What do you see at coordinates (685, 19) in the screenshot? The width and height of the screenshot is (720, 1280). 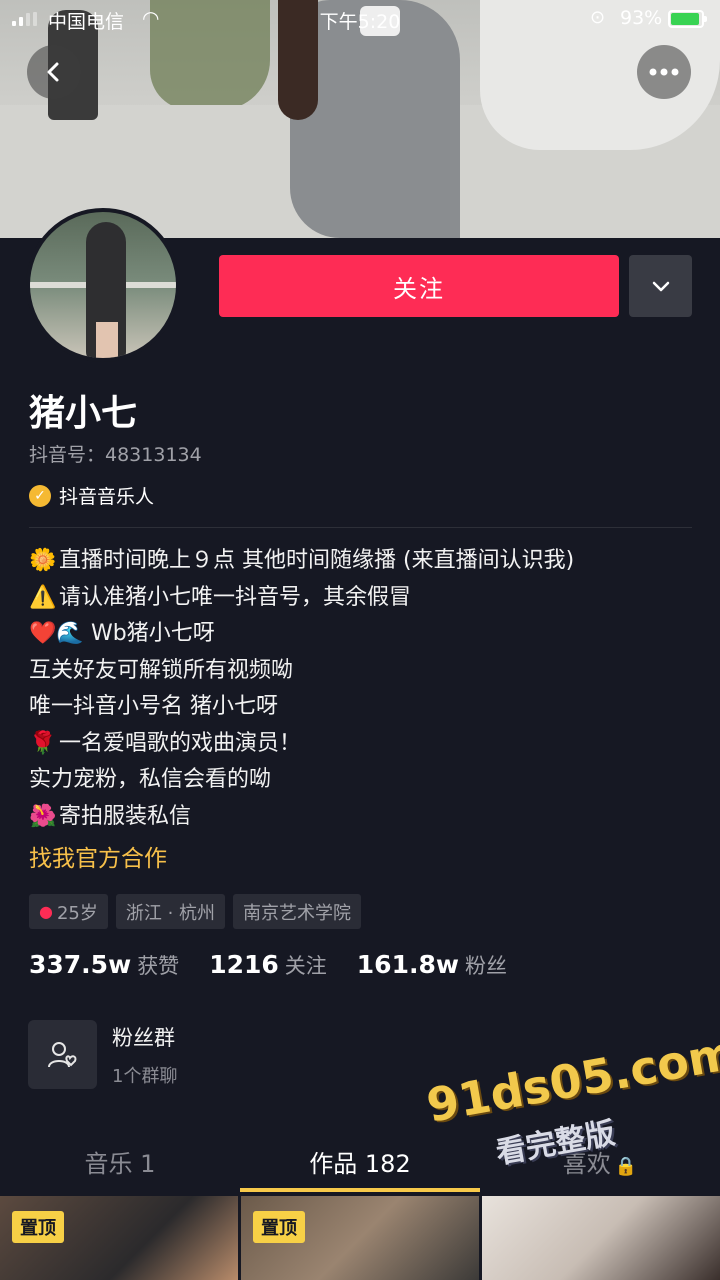 I see `battery-fill` at bounding box center [685, 19].